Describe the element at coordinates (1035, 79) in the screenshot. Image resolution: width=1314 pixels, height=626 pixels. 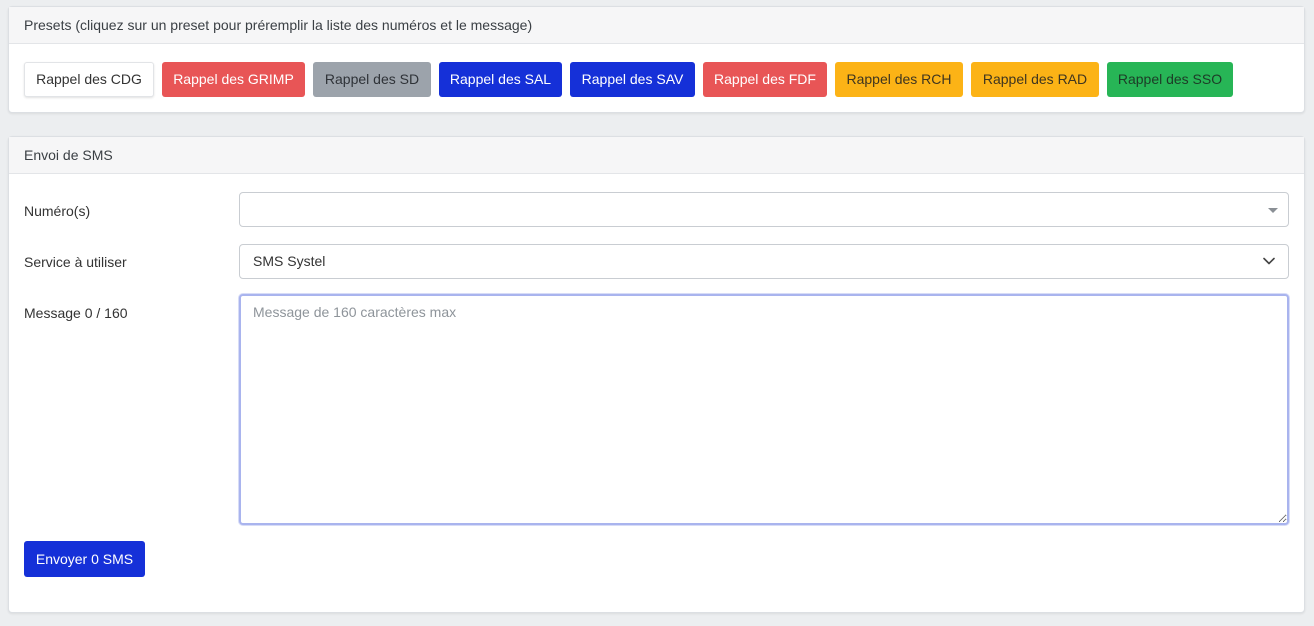
I see `preset-rad-button: Rappel des RAD` at that location.